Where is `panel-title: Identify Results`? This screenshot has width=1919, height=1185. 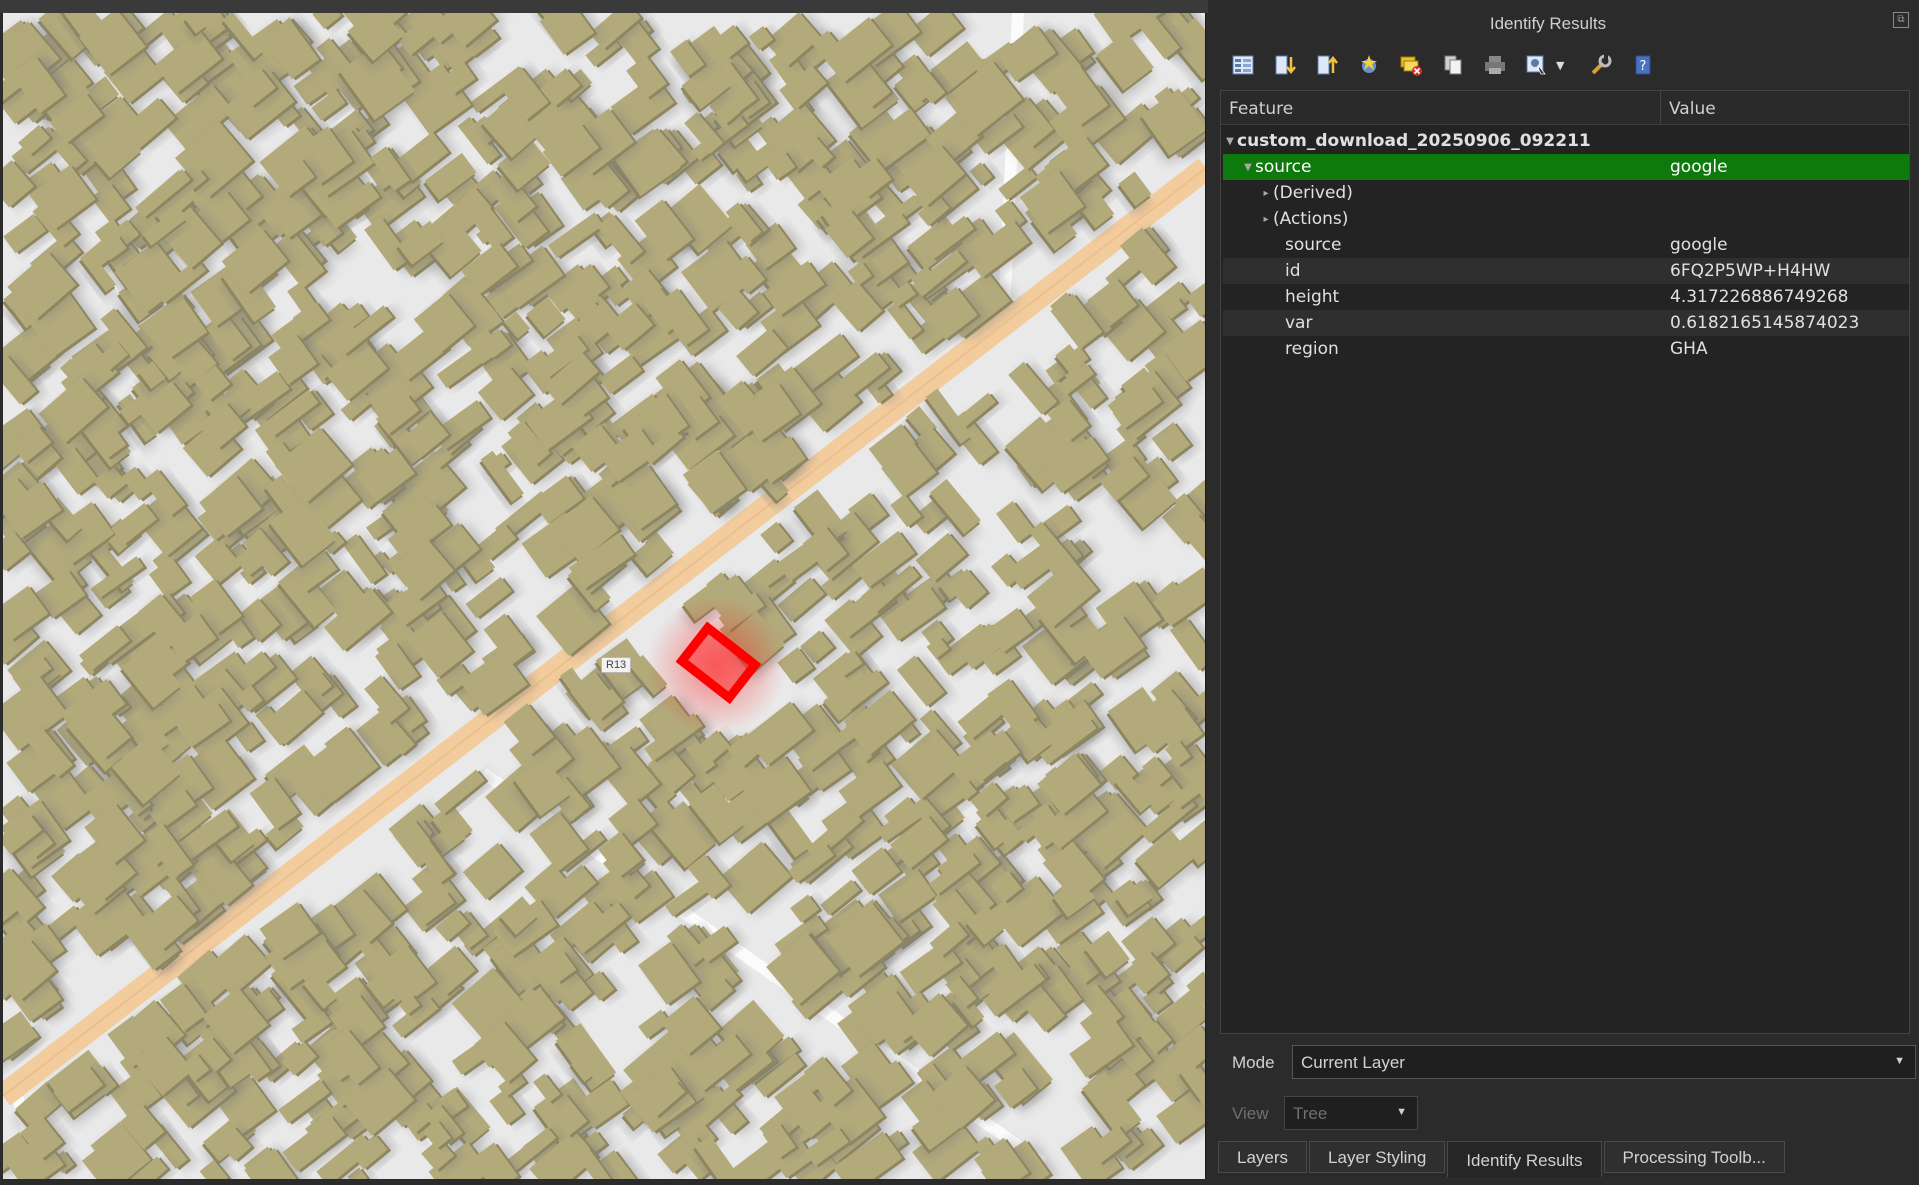 panel-title: Identify Results is located at coordinates (1548, 23).